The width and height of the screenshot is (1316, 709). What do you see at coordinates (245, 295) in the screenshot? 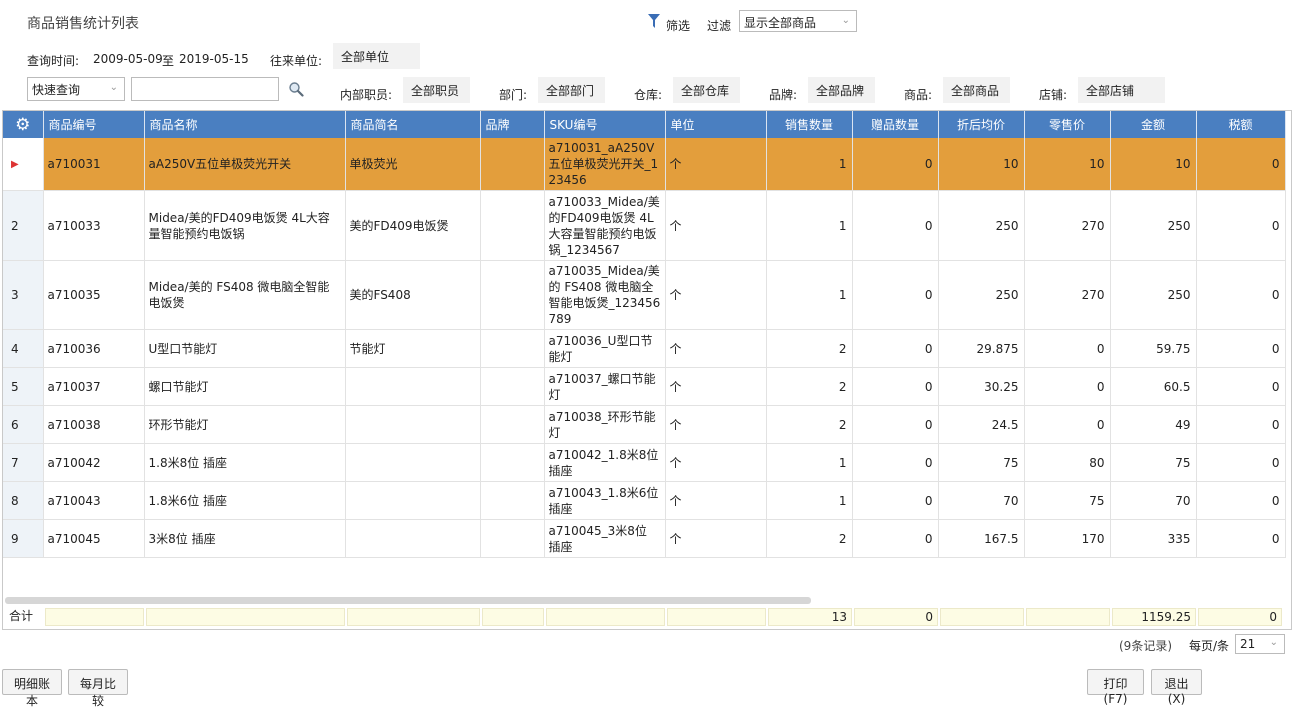
I see `cell-name: Midea/美的 FS408 微电脑全智能电饭煲` at bounding box center [245, 295].